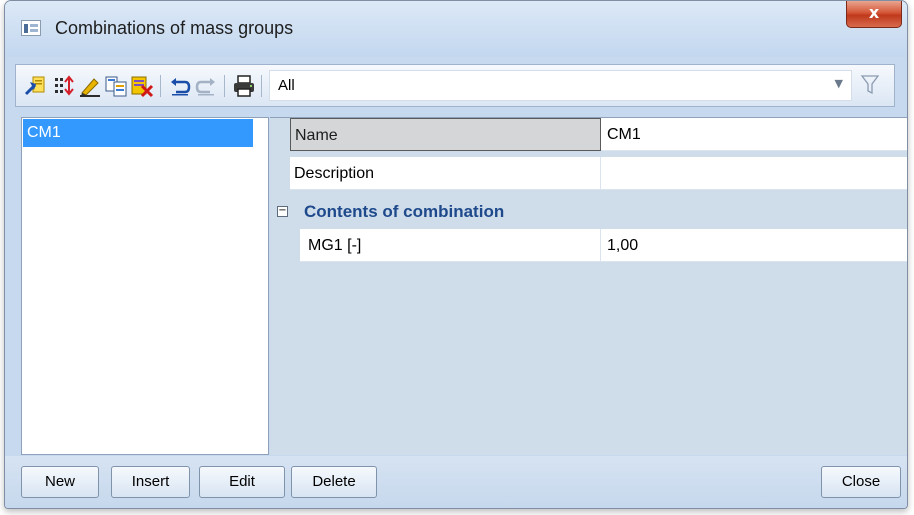 The height and width of the screenshot is (515, 914). What do you see at coordinates (244, 86) in the screenshot?
I see `print-icon` at bounding box center [244, 86].